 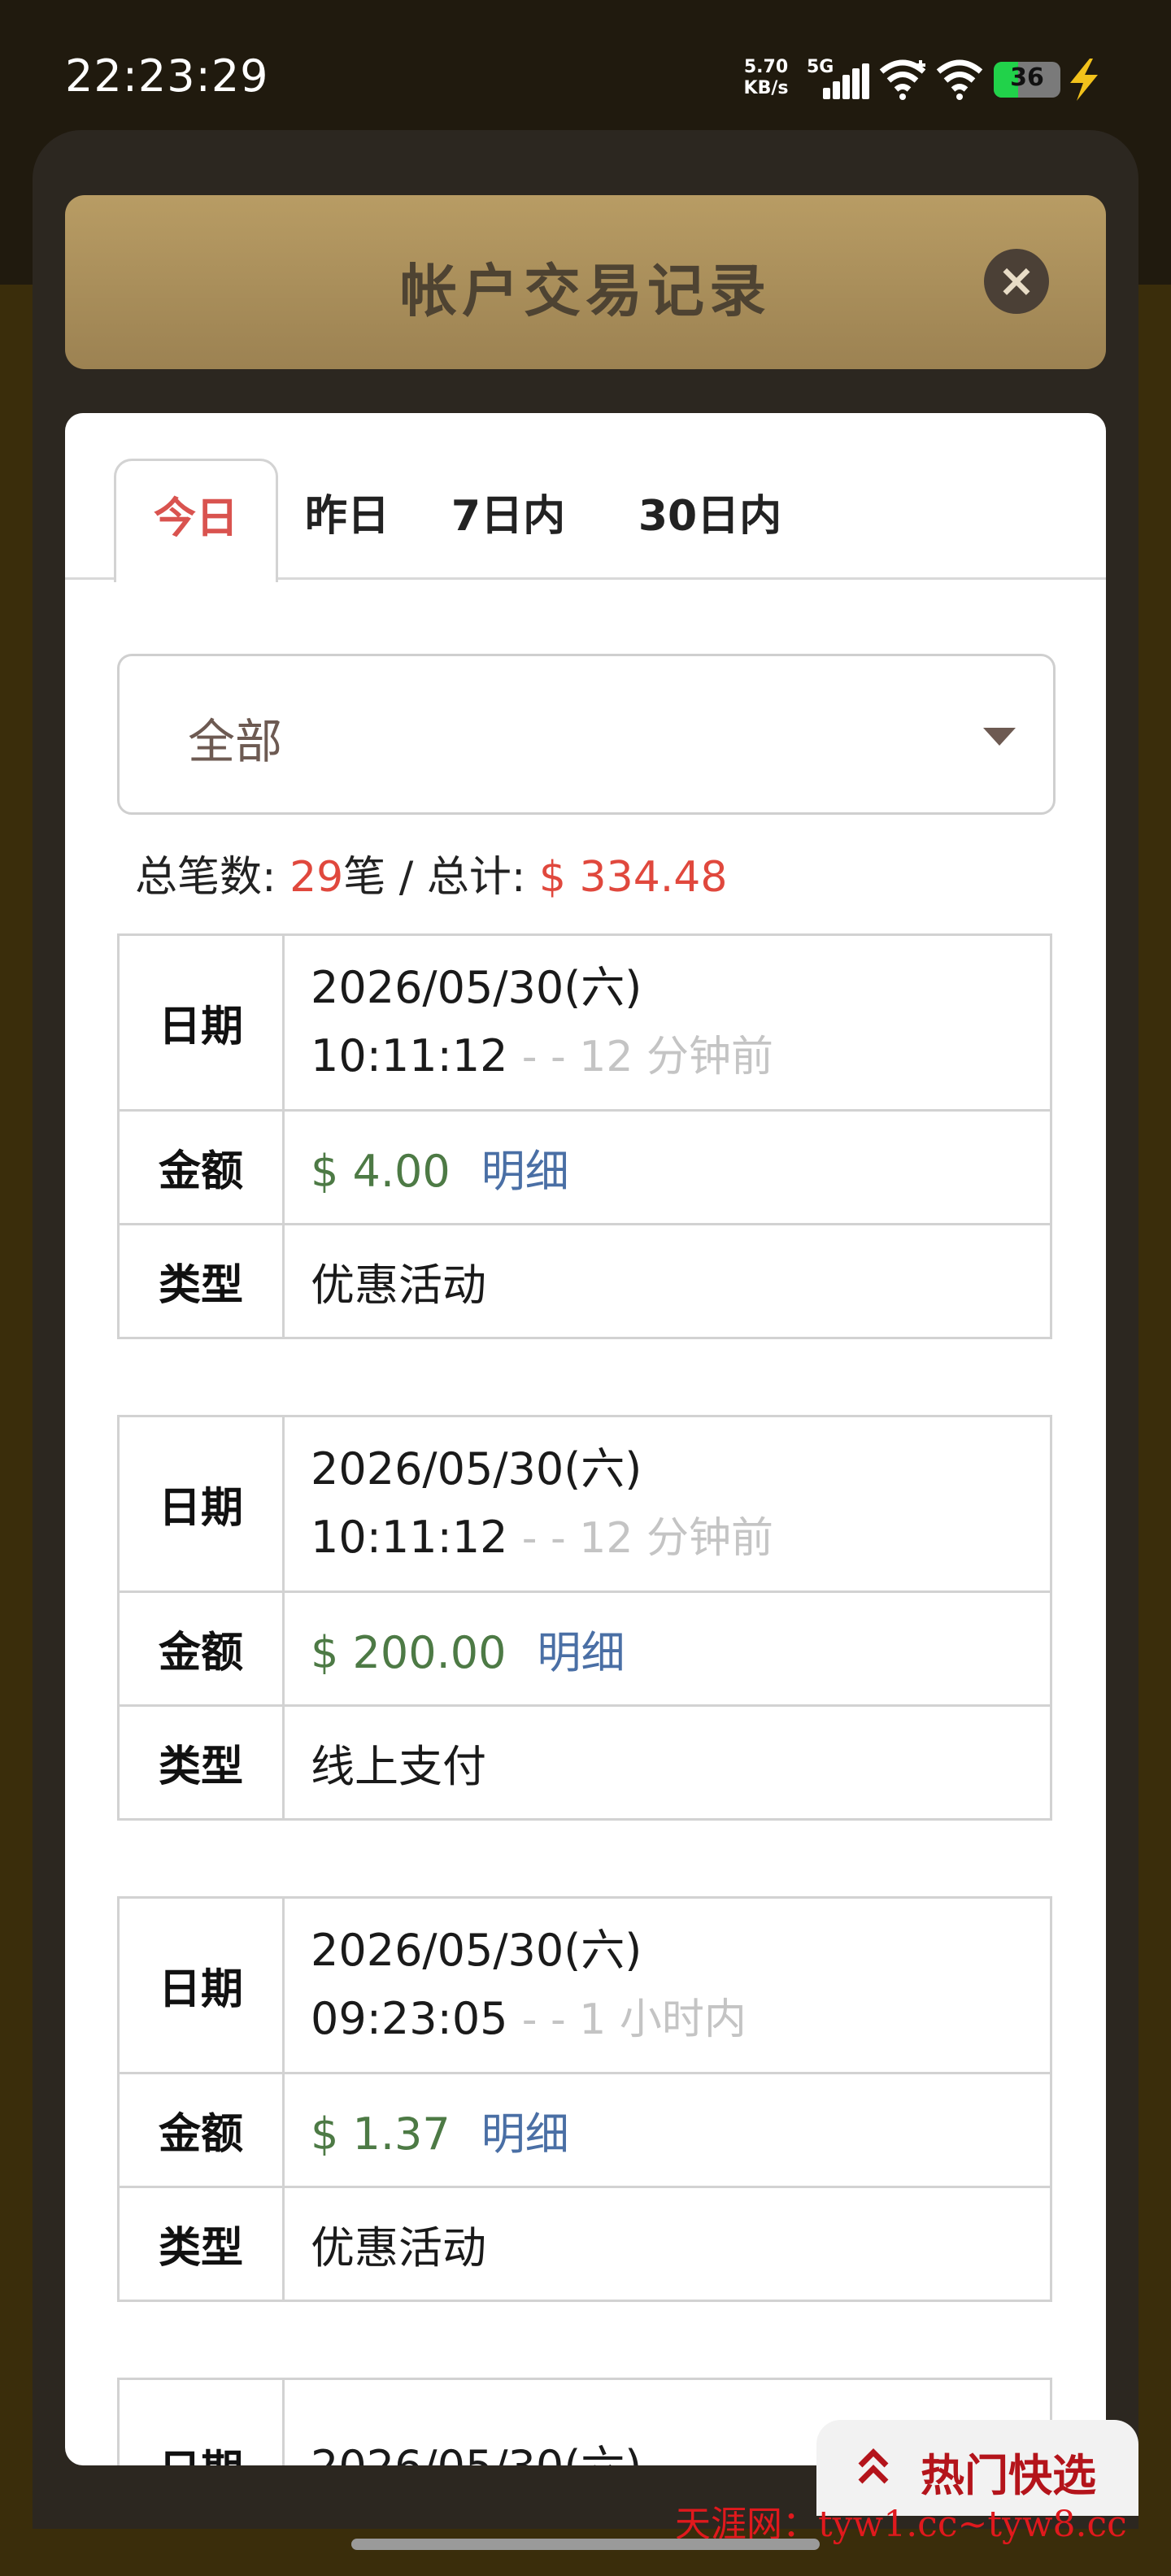 What do you see at coordinates (409, 2018) in the screenshot?
I see `record-time: 09:23:05` at bounding box center [409, 2018].